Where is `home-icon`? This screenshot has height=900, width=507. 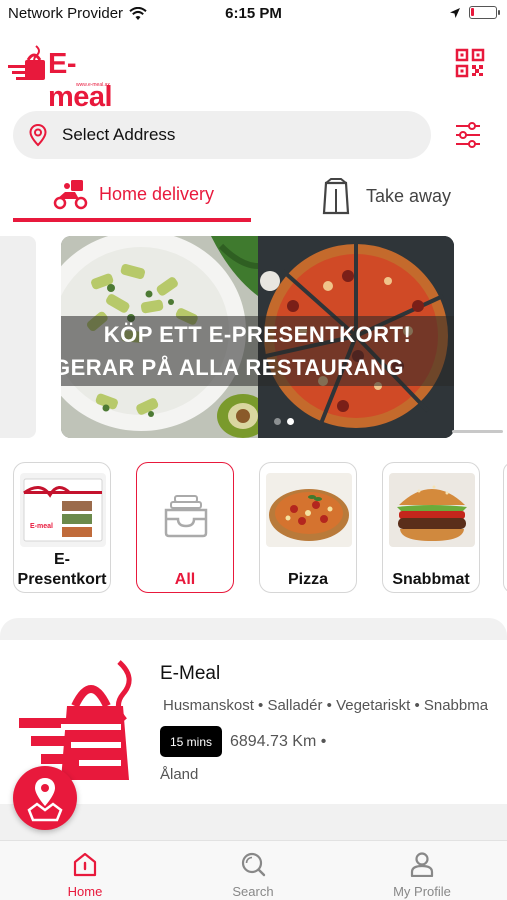
home-icon is located at coordinates (85, 864).